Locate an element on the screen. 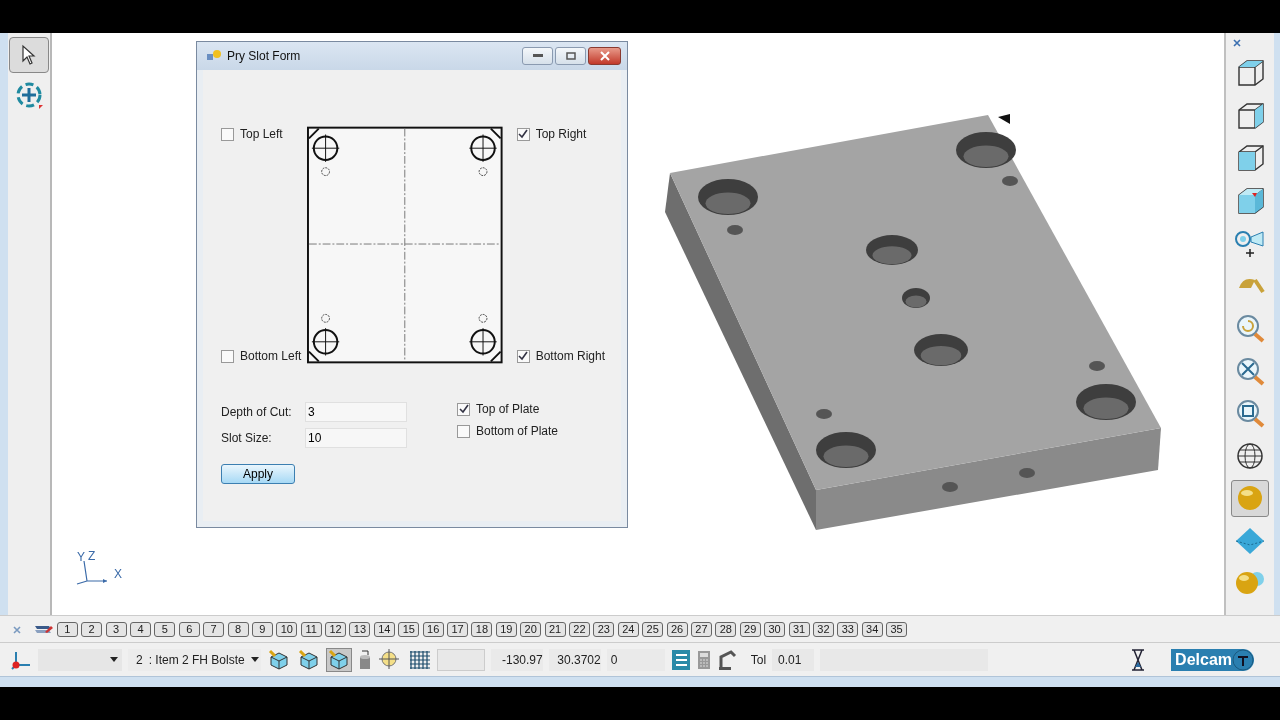  minimize-icon is located at coordinates (537, 56).